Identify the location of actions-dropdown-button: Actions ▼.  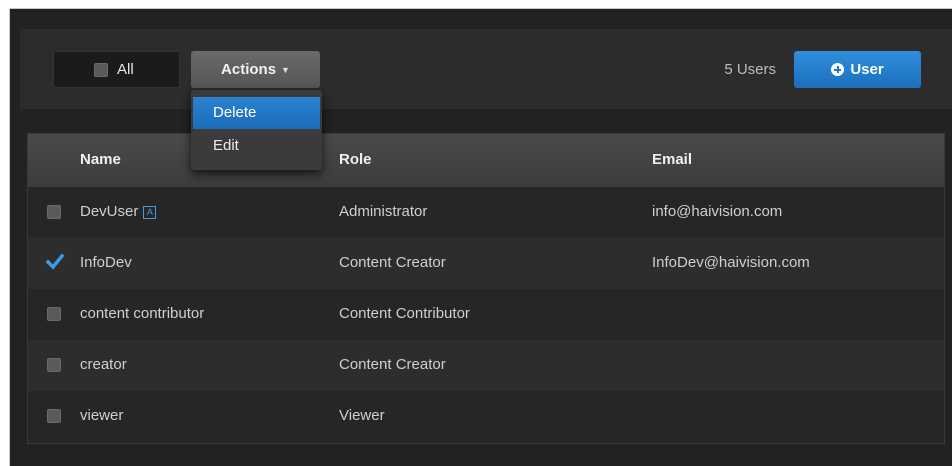
(255, 69).